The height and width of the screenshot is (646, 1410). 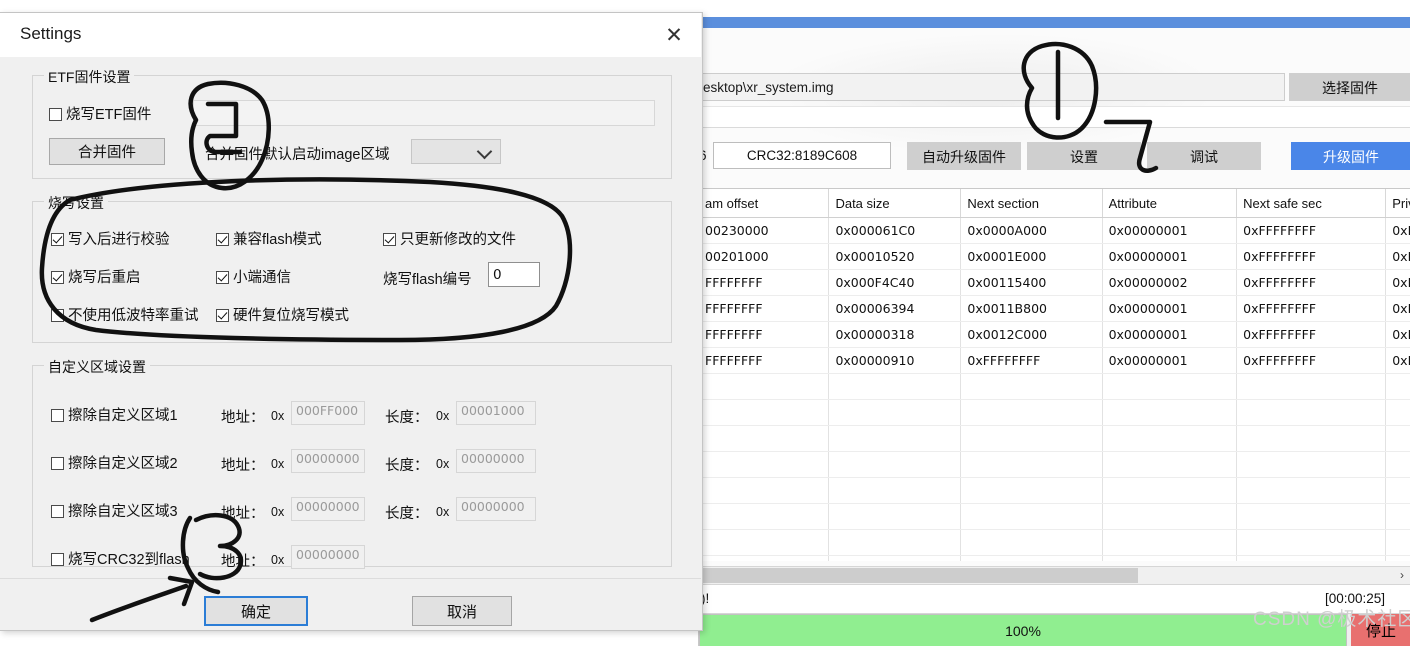 I want to click on merge-firmware-button: 合并固件, so click(x=107, y=151).